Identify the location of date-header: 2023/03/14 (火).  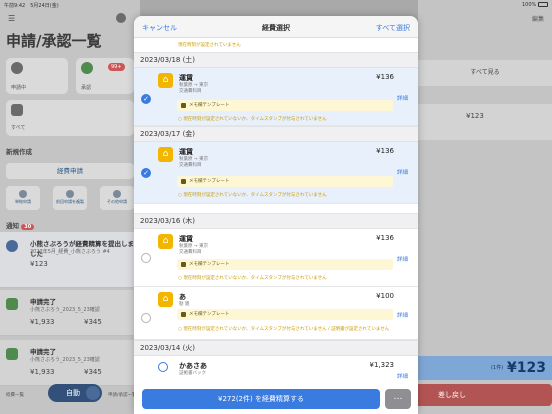
(276, 348).